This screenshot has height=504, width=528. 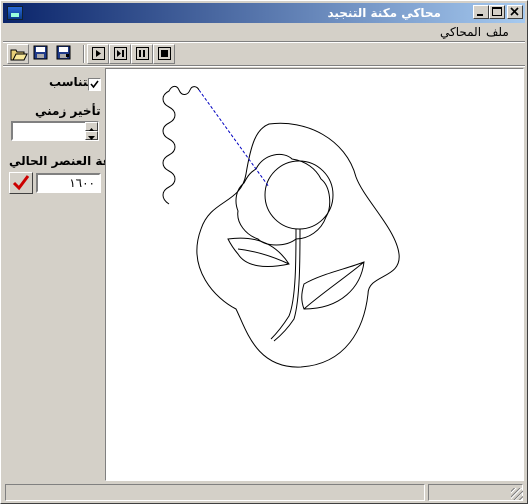 What do you see at coordinates (91, 127) in the screenshot?
I see `spin-up-button` at bounding box center [91, 127].